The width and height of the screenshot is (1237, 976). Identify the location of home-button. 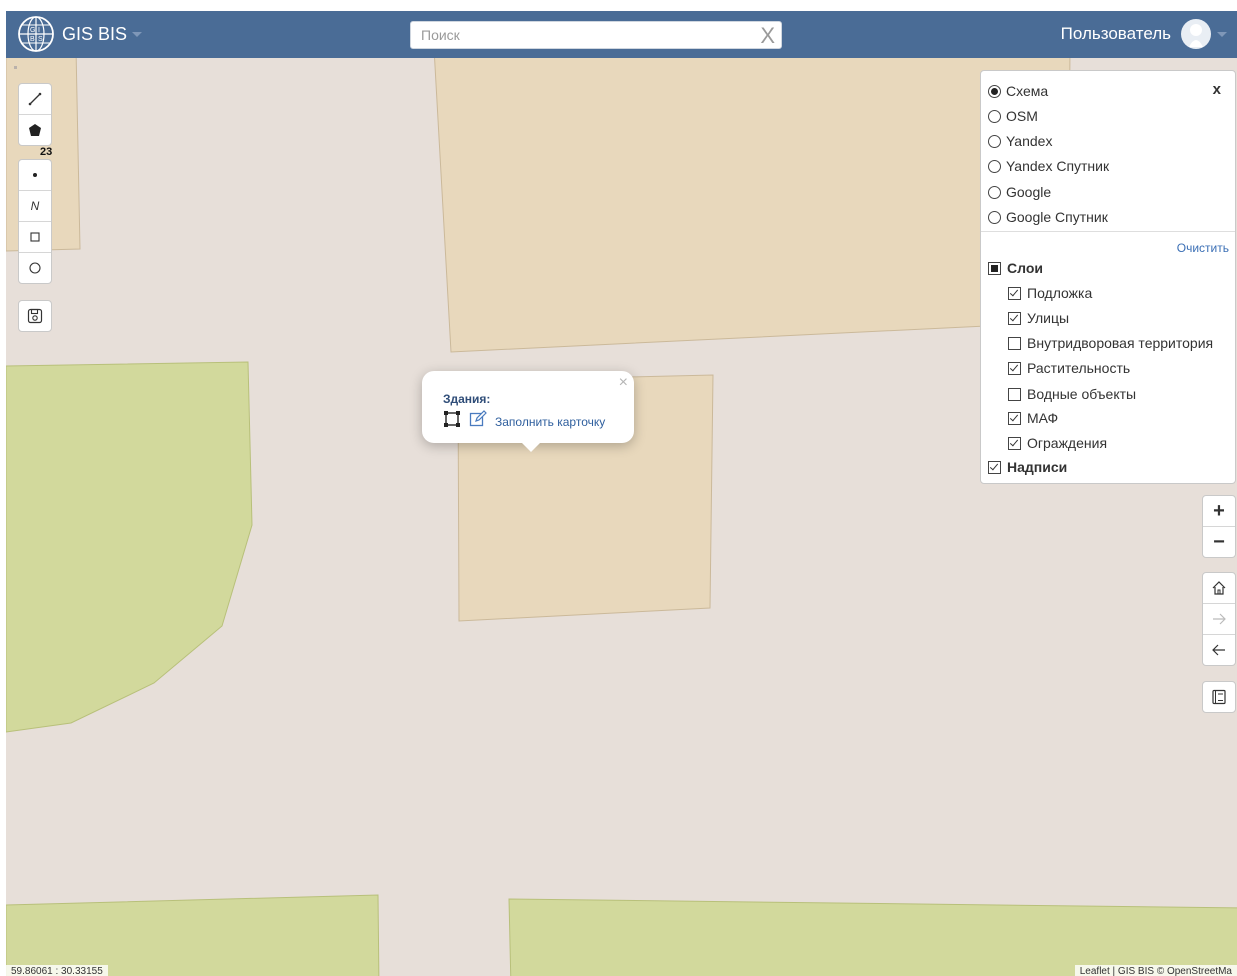
(1219, 588).